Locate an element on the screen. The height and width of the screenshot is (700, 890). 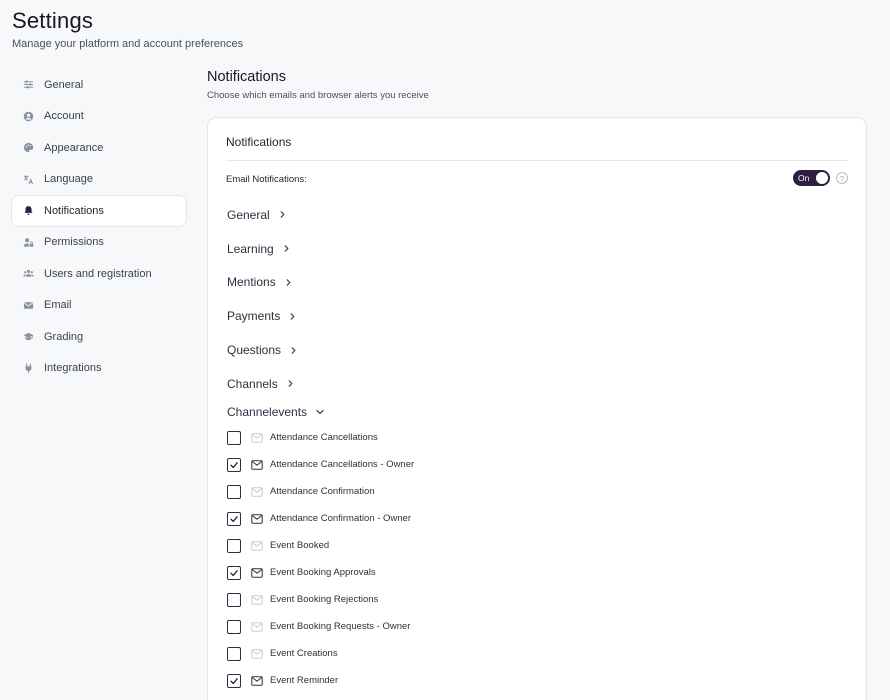
sidebar-item-account: Account is located at coordinates (99, 117).